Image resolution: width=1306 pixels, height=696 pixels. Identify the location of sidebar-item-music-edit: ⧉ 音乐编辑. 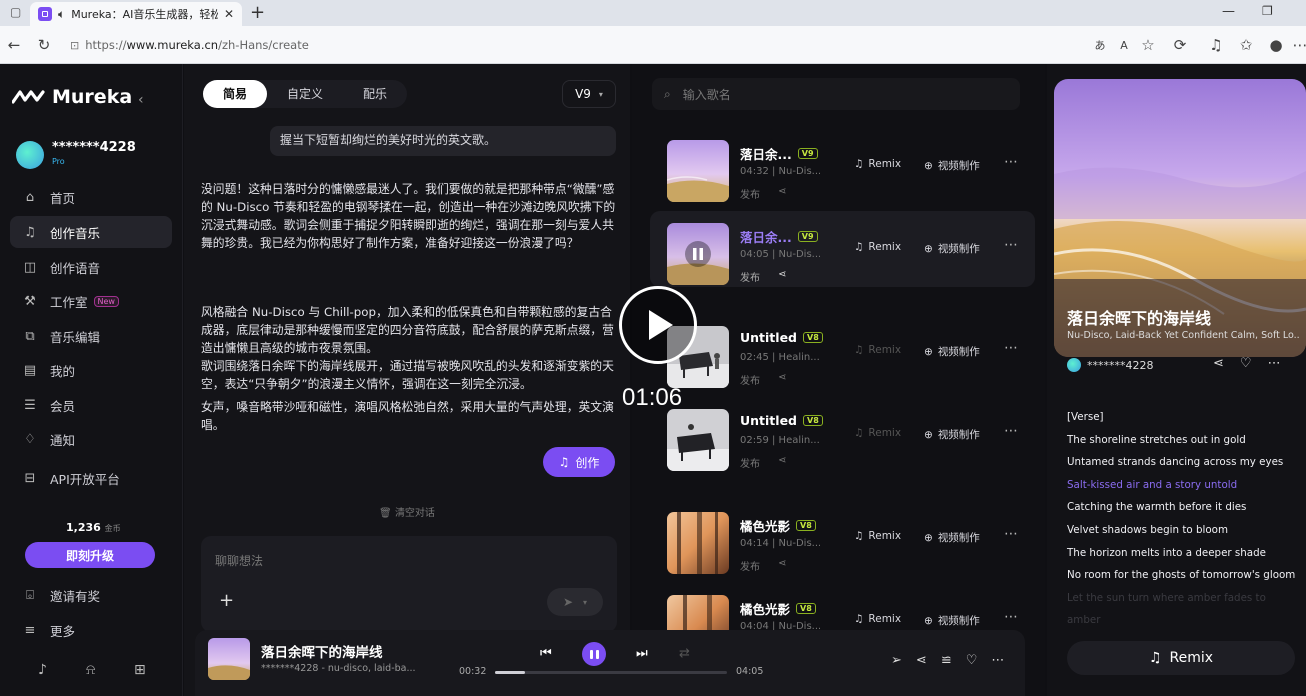
(91, 336).